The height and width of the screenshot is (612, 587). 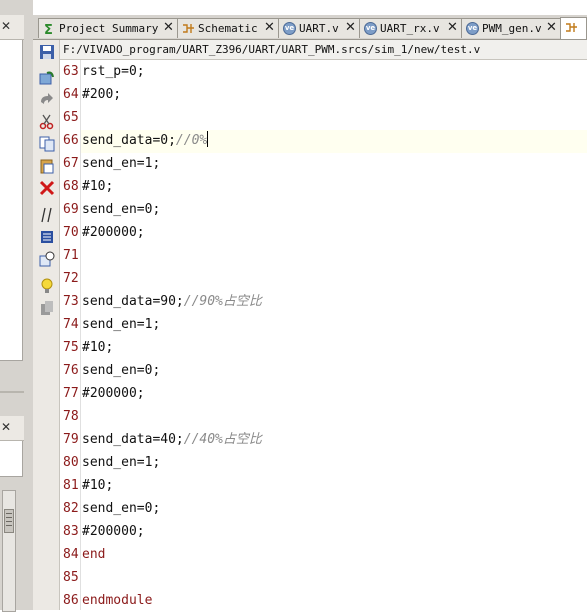 I want to click on code-line: endmodule, so click(x=117, y=601).